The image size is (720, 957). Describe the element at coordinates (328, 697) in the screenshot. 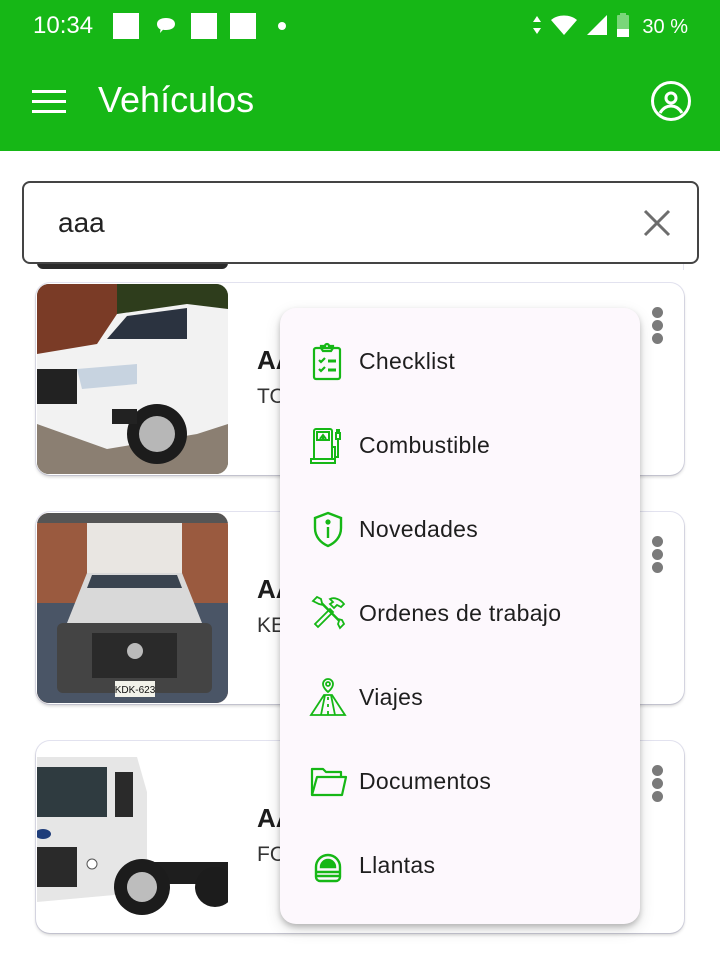

I see `road-pin-icon` at that location.